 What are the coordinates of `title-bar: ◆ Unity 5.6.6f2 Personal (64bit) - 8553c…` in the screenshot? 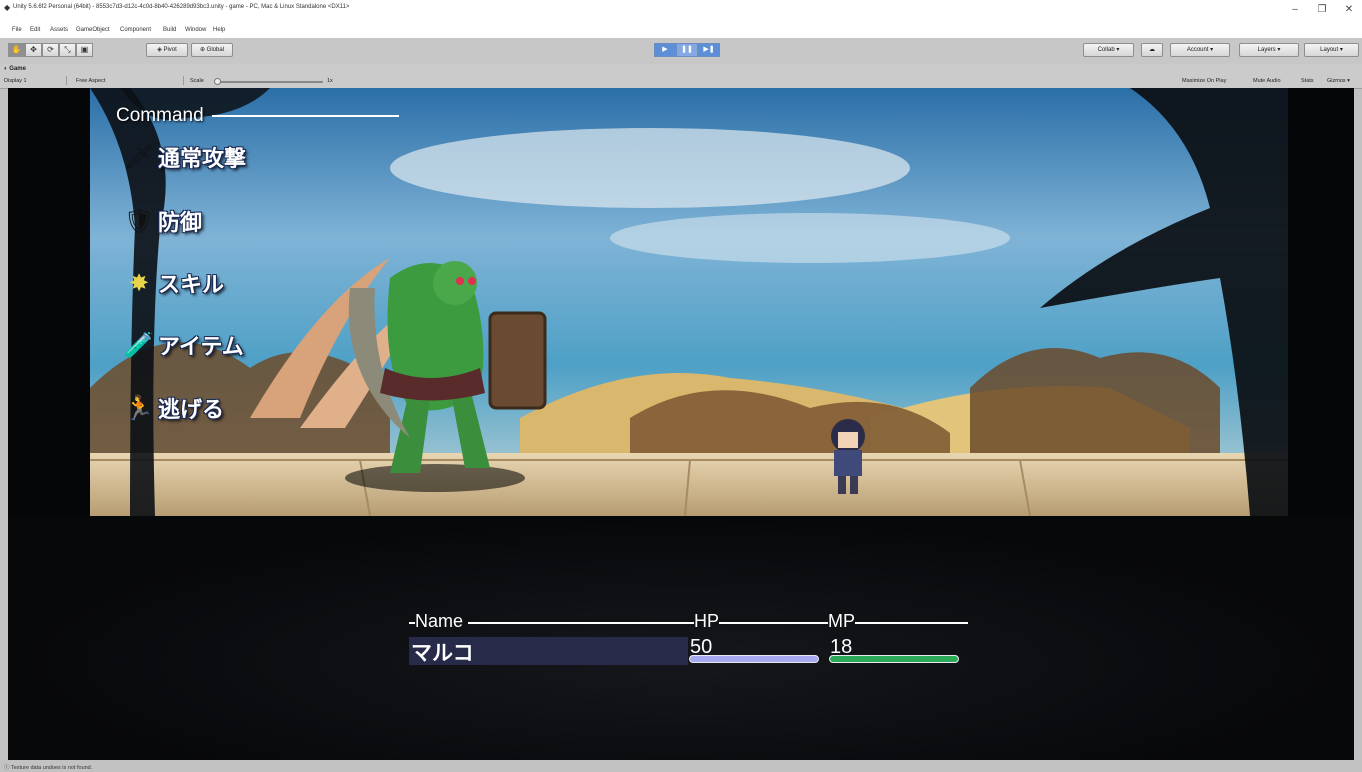 It's located at (681, 11).